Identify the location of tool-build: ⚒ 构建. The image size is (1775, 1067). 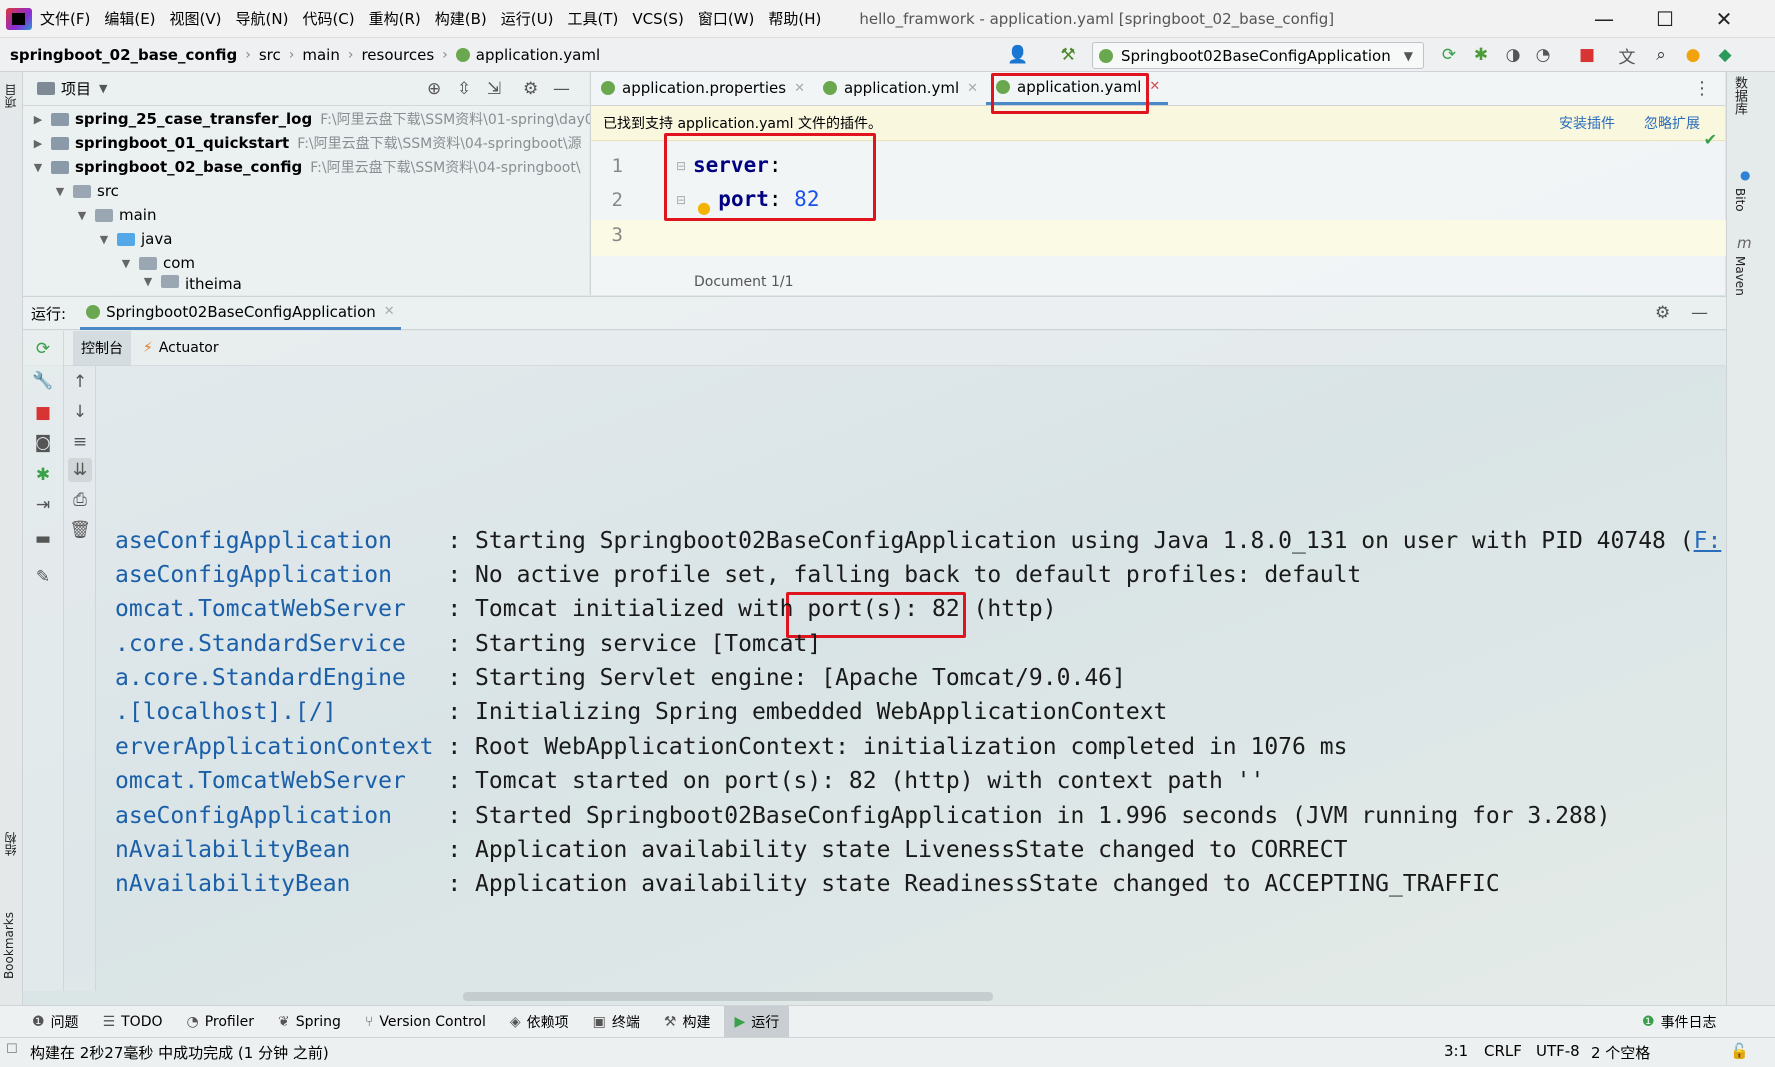
(687, 1022).